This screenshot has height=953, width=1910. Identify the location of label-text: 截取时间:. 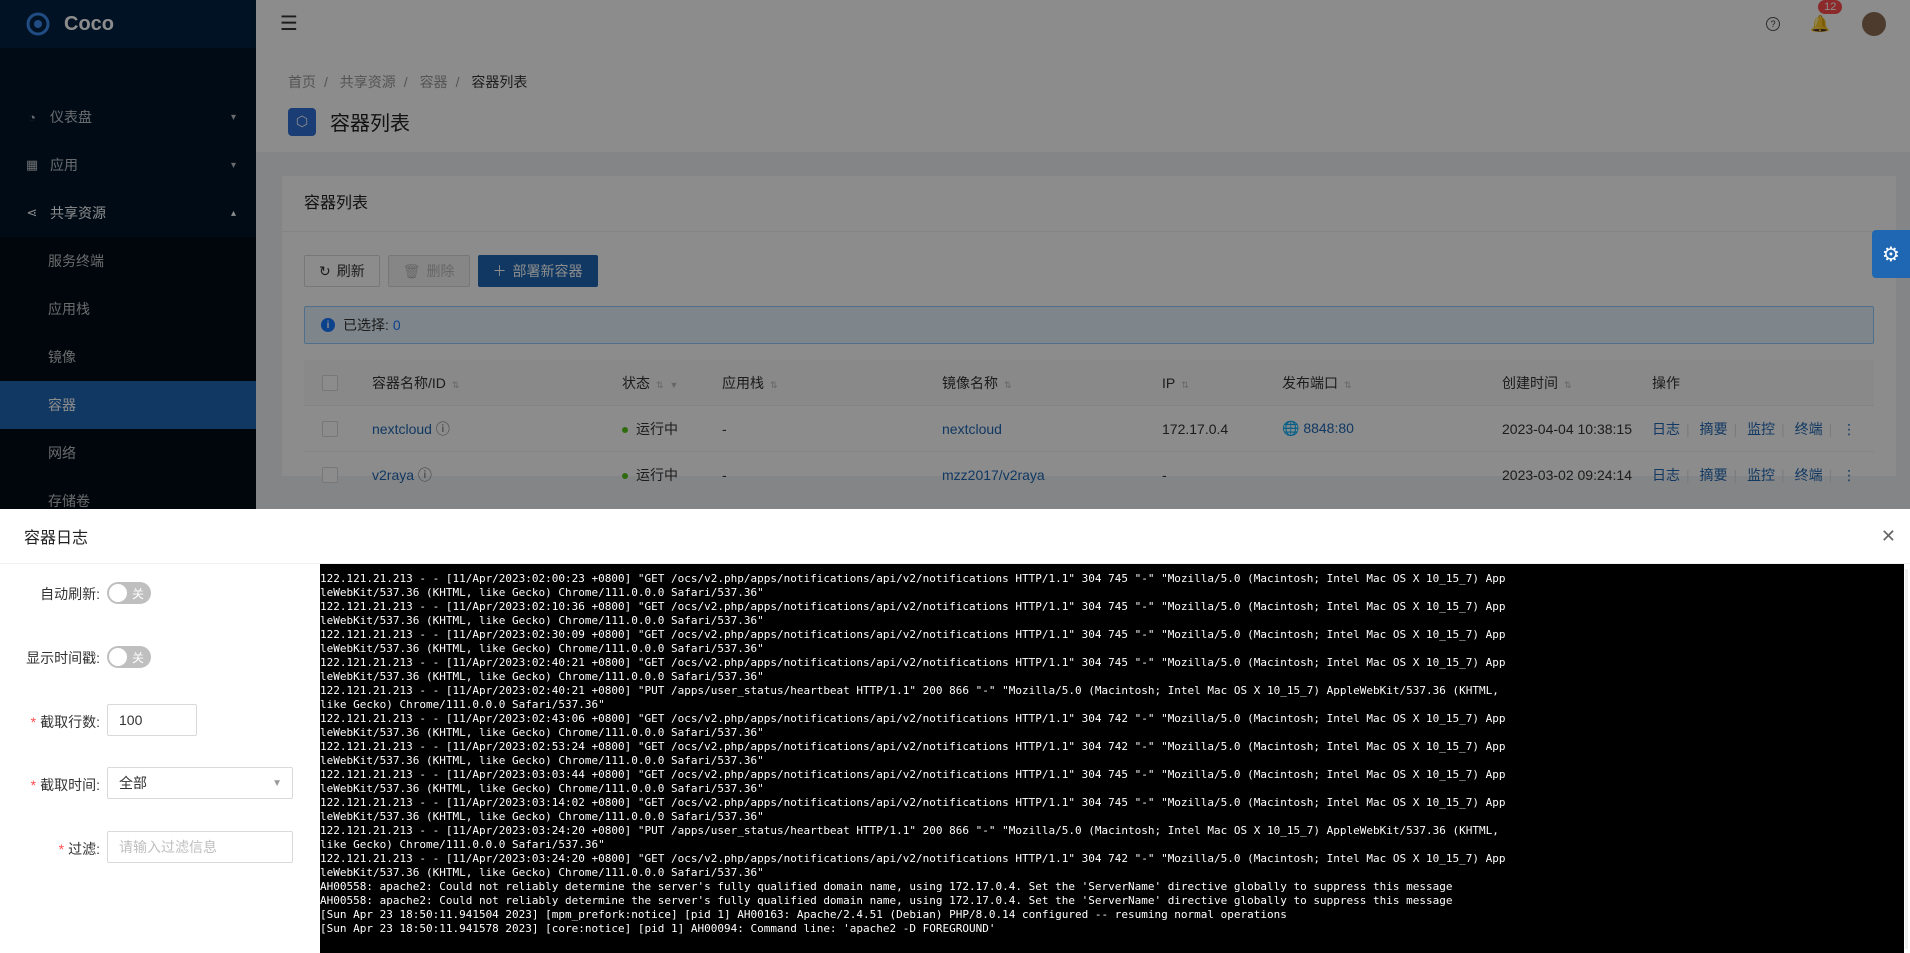
(70, 785).